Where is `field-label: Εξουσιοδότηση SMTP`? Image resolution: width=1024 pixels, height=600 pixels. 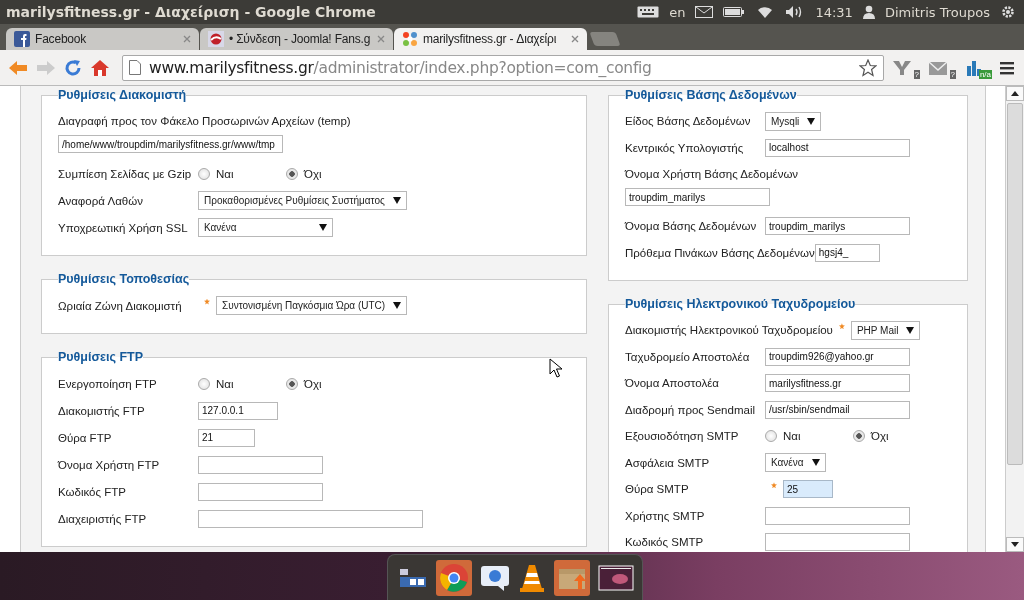 field-label: Εξουσιοδότηση SMTP is located at coordinates (682, 436).